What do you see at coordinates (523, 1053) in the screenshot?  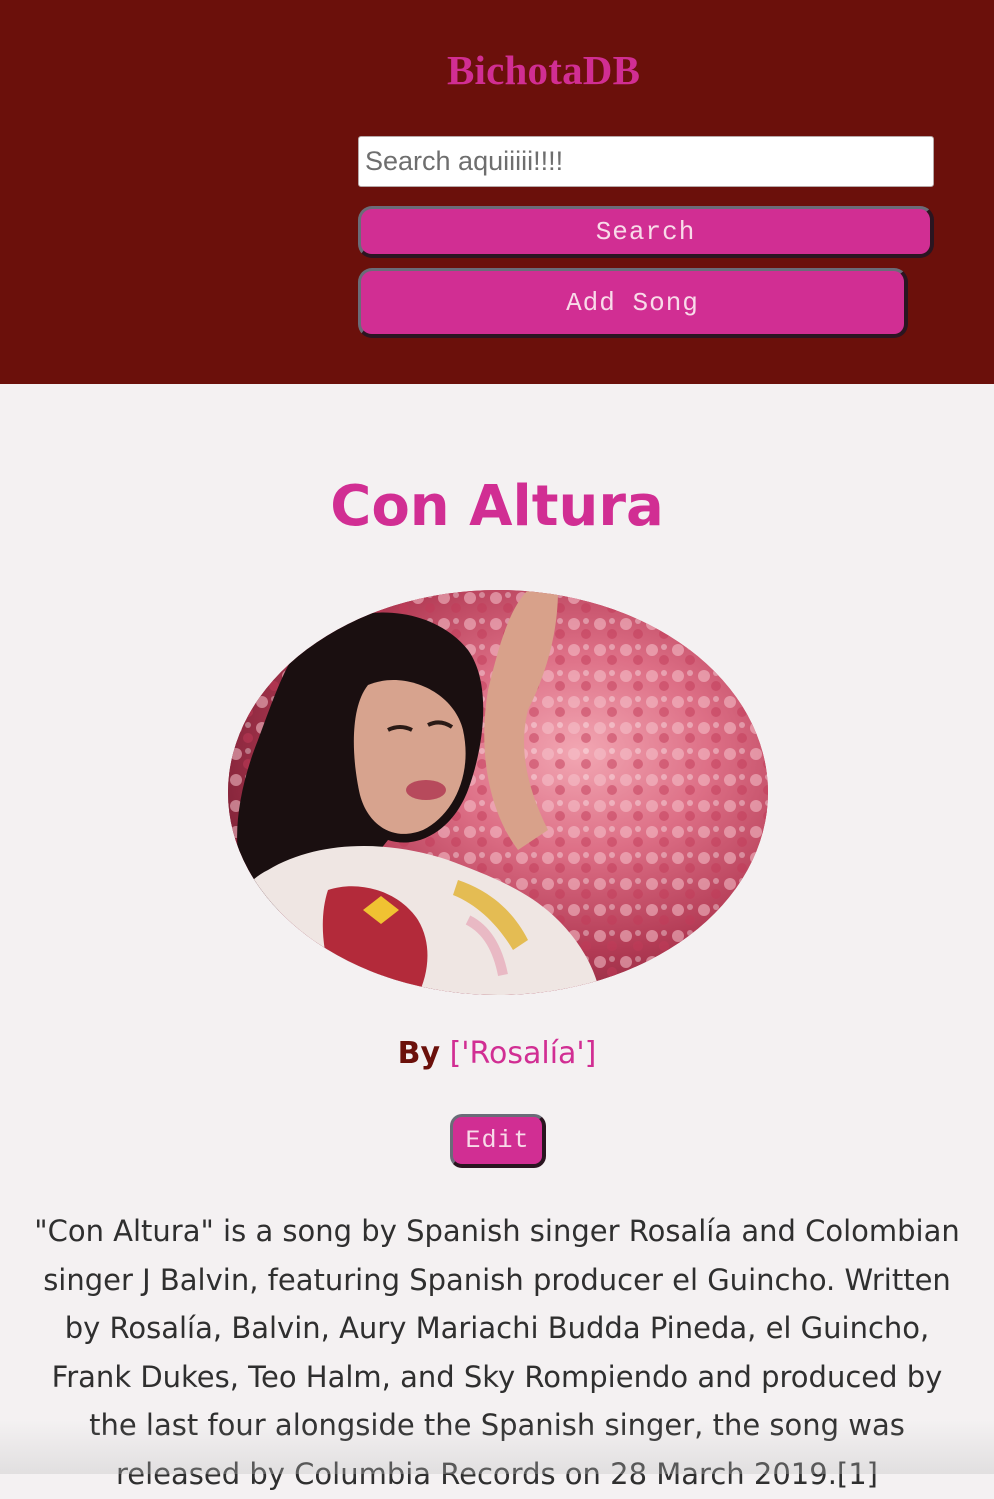 I see `artist-link: ['Rosalía']` at bounding box center [523, 1053].